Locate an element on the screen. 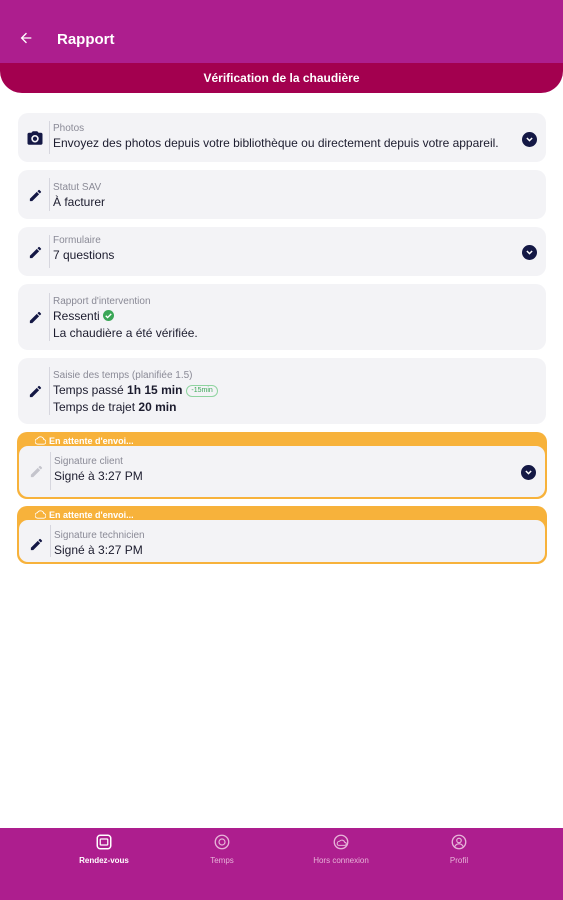 This screenshot has width=563, height=900. section-title: Vérification de la chaudière is located at coordinates (281, 78).